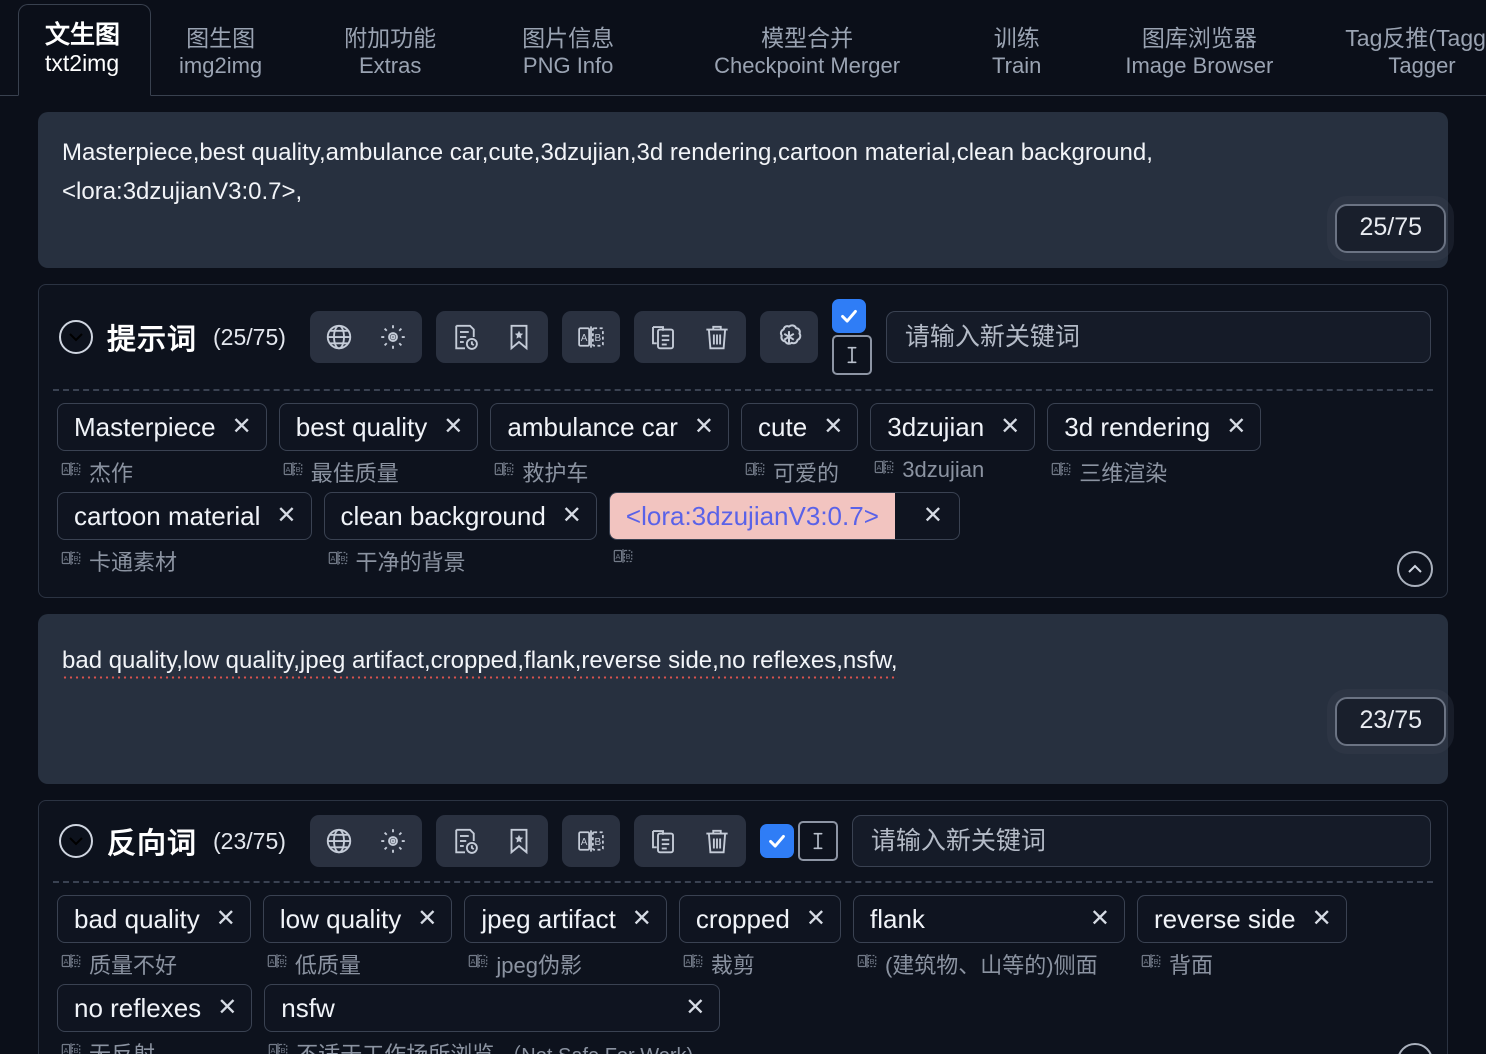  Describe the element at coordinates (357, 919) in the screenshot. I see `tag-chip: low quality ✕` at that location.